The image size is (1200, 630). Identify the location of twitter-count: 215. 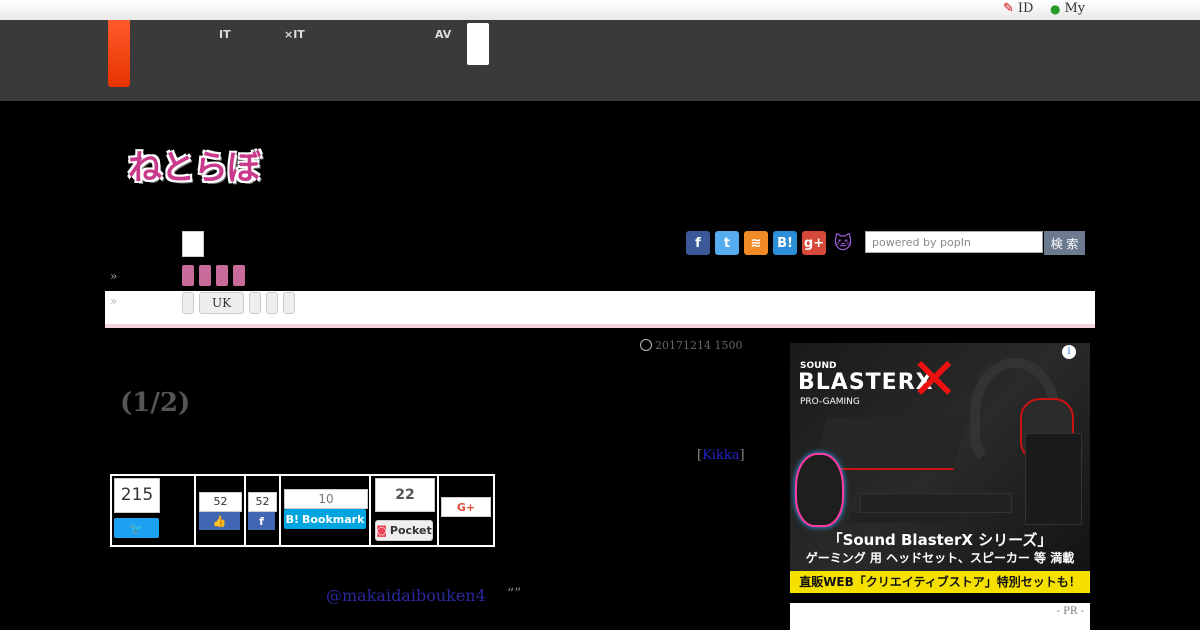
(137, 495).